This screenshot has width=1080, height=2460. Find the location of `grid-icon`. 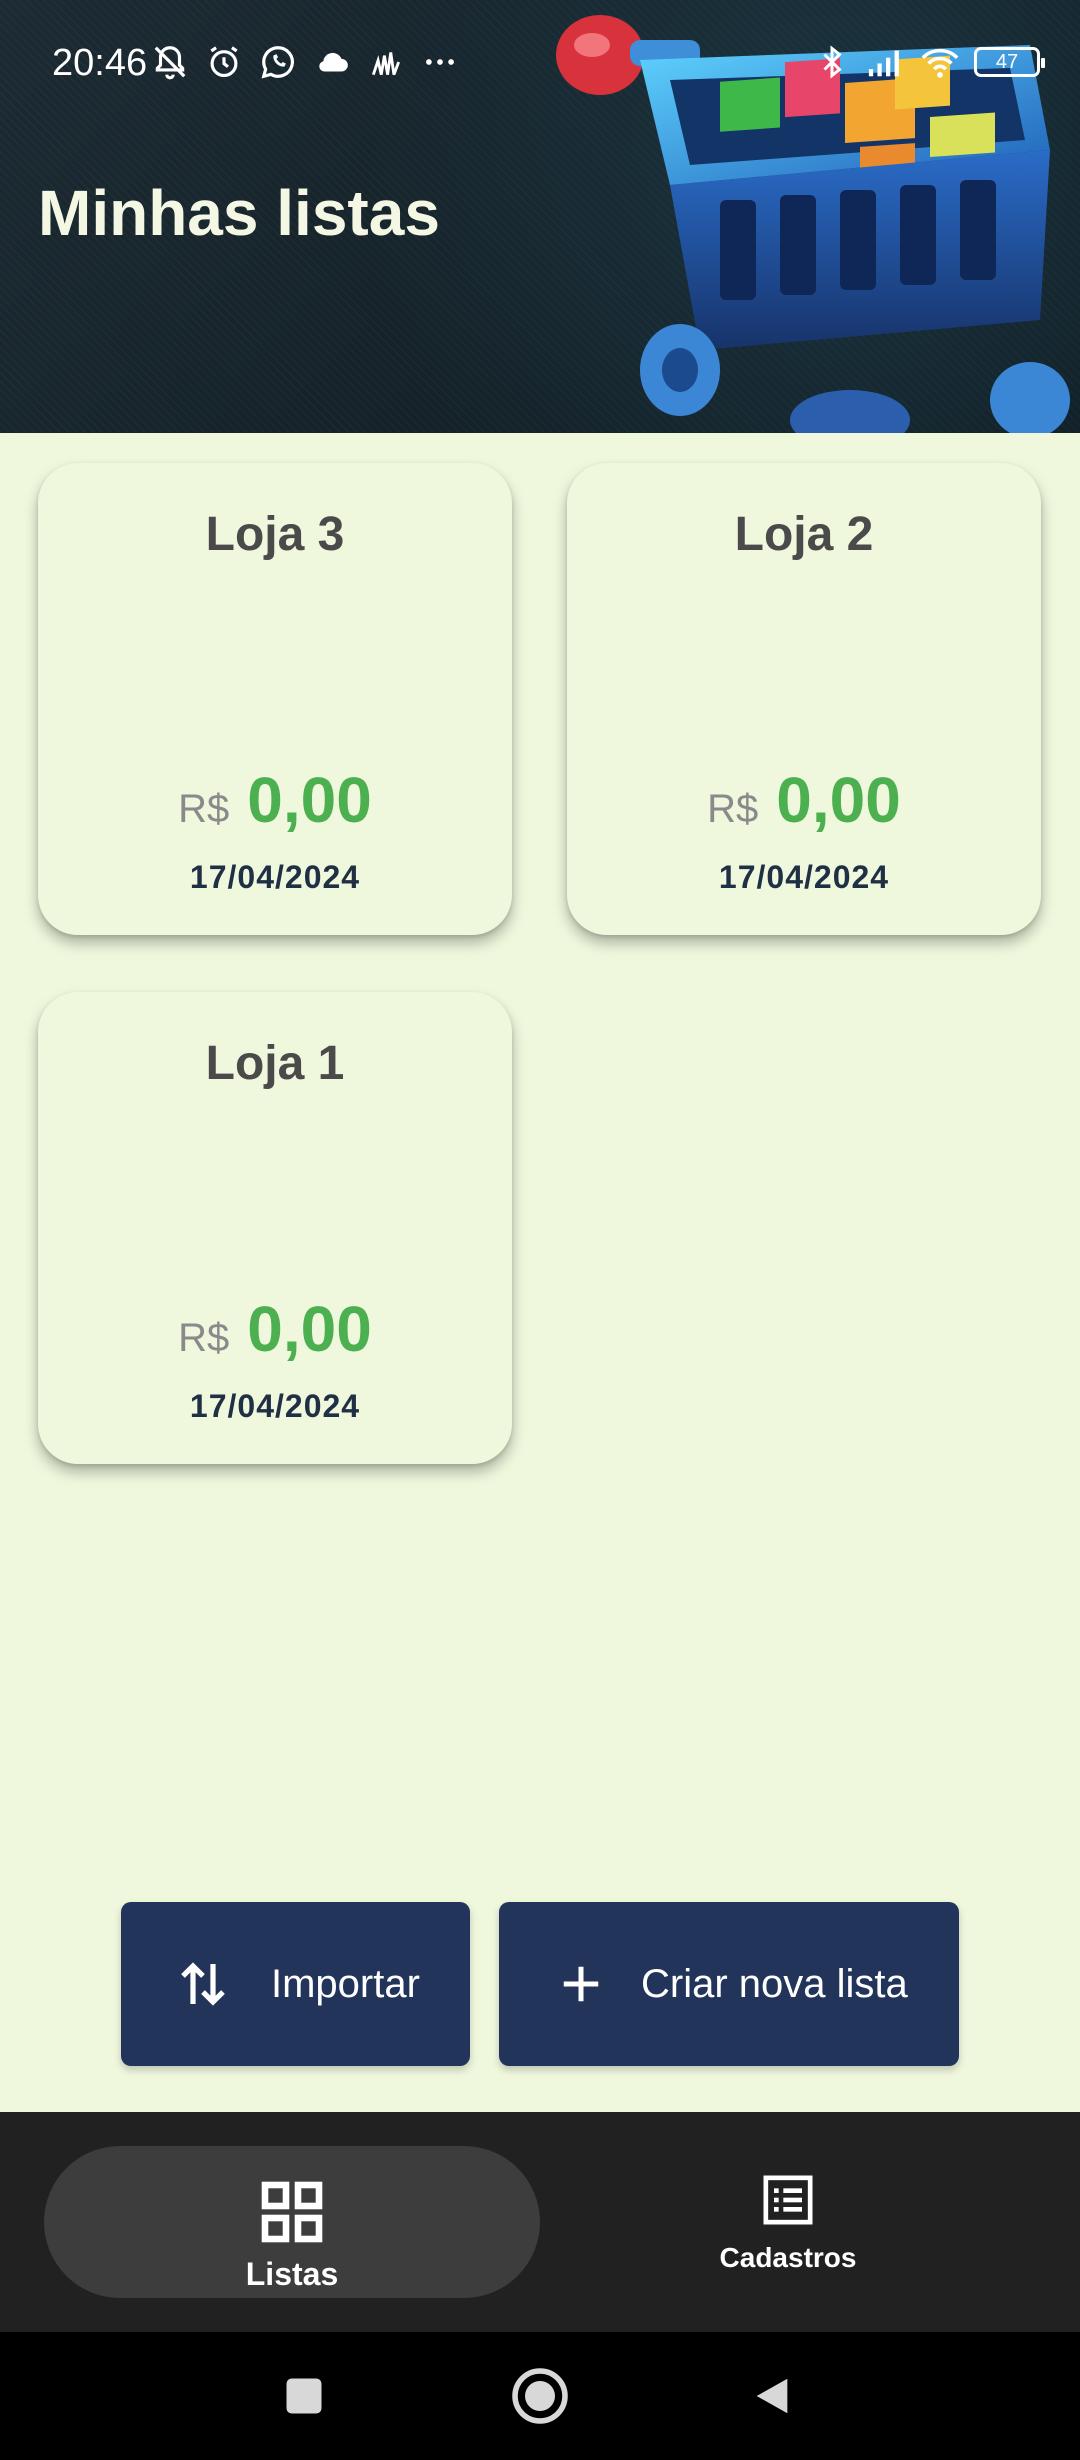

grid-icon is located at coordinates (292, 2214).